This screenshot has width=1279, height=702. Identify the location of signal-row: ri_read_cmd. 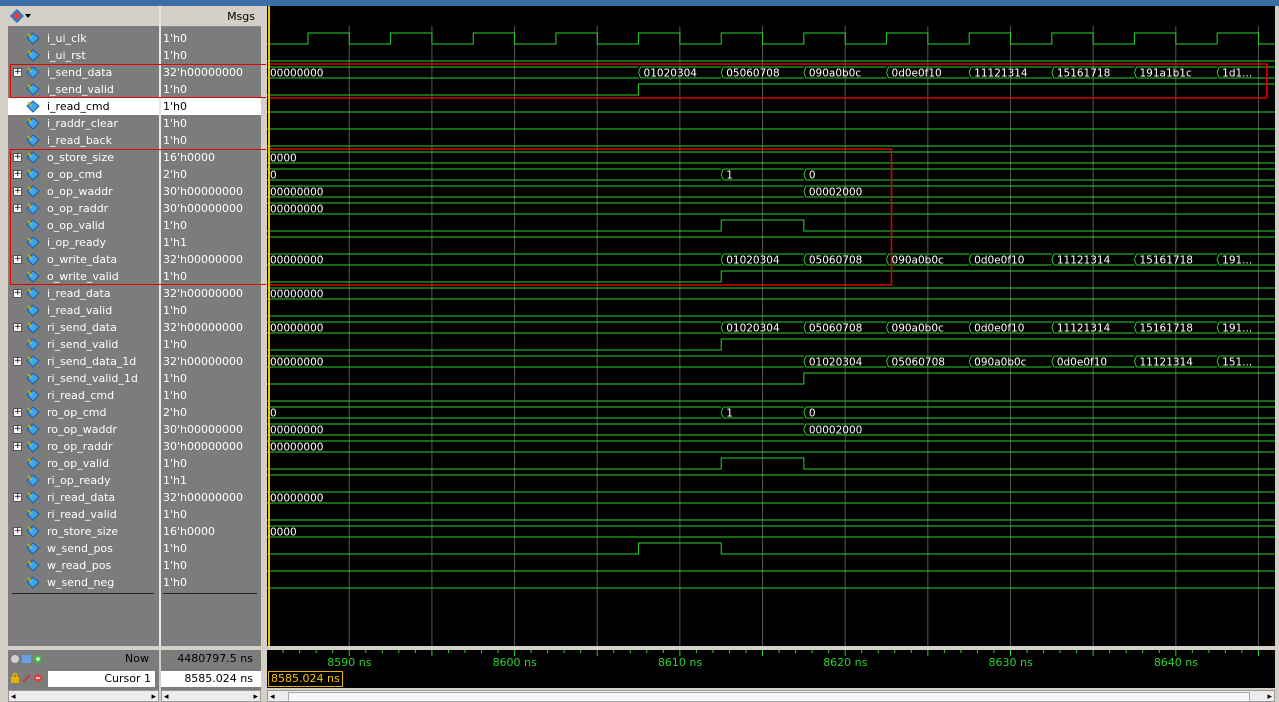
(83, 395).